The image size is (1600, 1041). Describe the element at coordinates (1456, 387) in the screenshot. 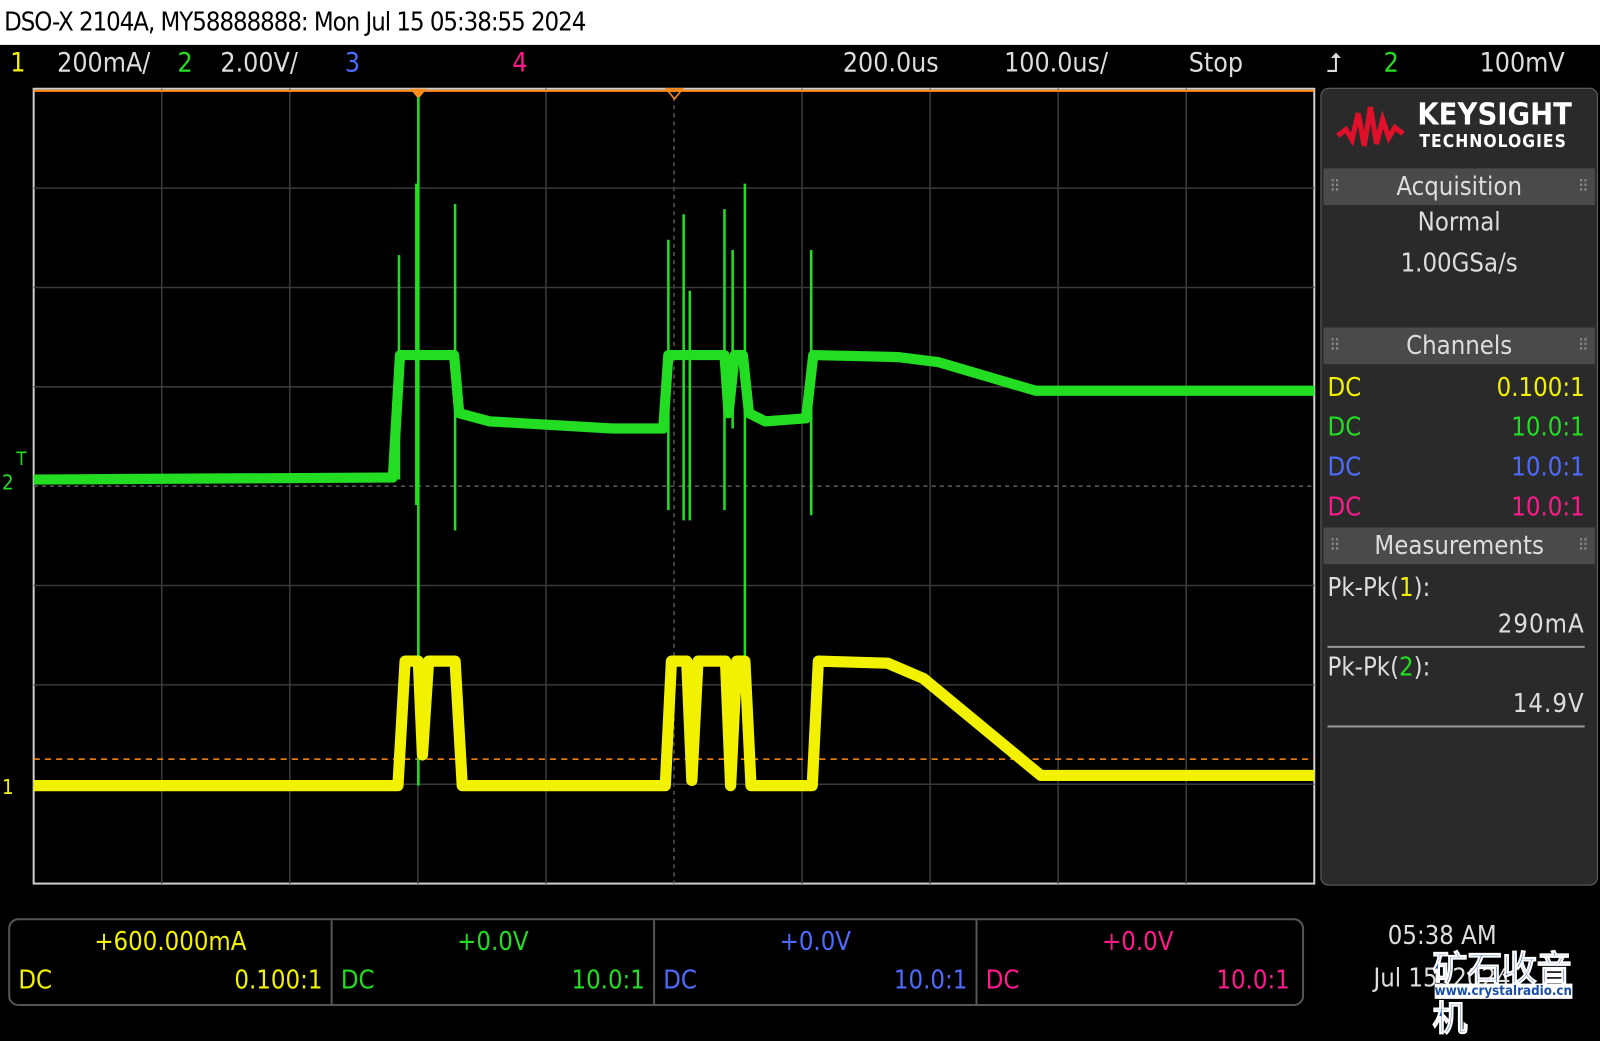

I see `channel-row: DC 0.100:1` at that location.